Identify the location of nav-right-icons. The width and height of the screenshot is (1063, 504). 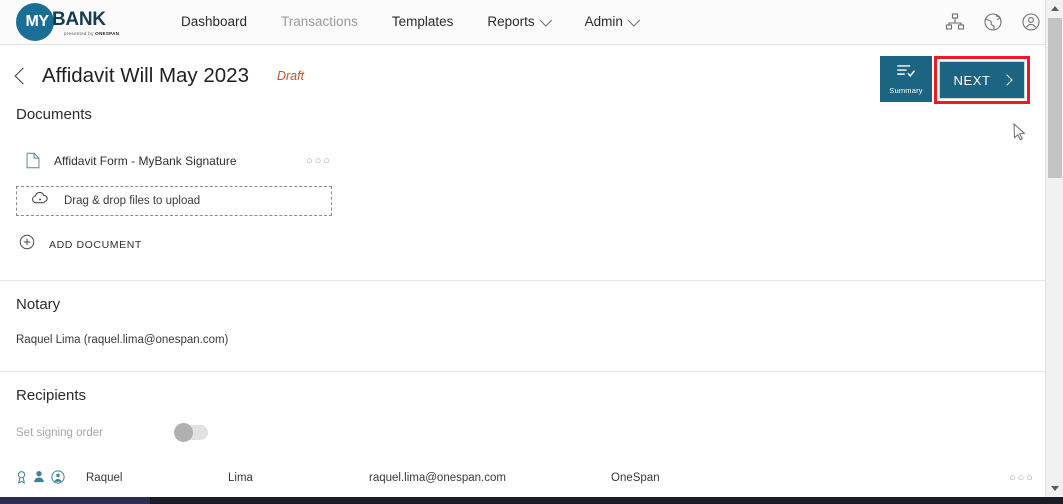
(993, 22).